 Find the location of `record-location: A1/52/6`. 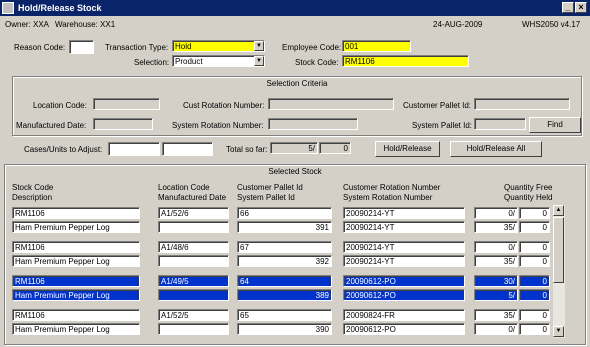

record-location: A1/52/6 is located at coordinates (193, 213).